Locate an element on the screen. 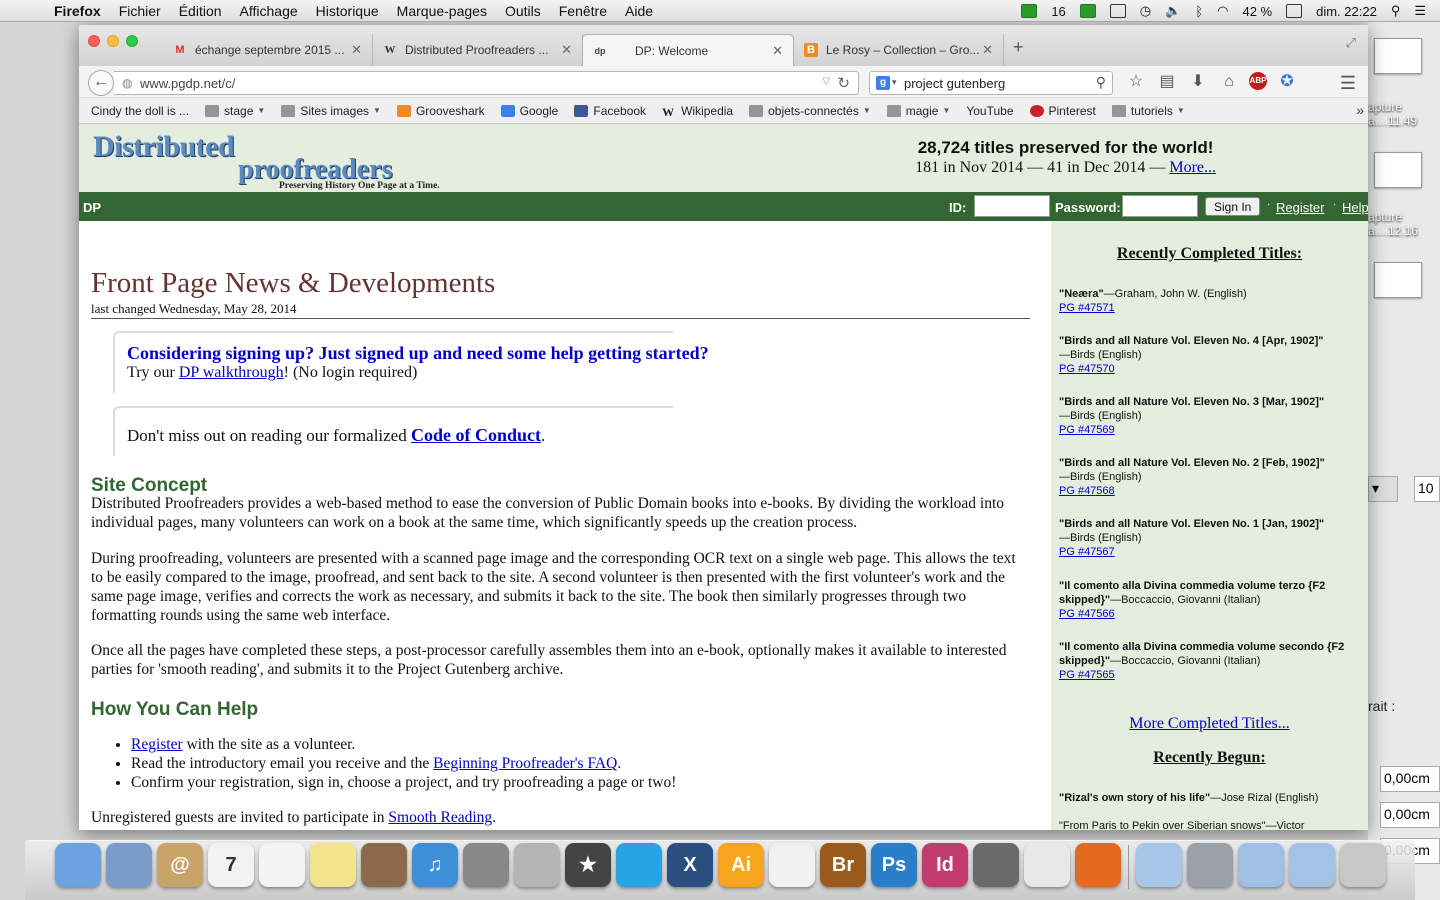 The width and height of the screenshot is (1440, 900). adblock-icon: ABP is located at coordinates (1258, 81).